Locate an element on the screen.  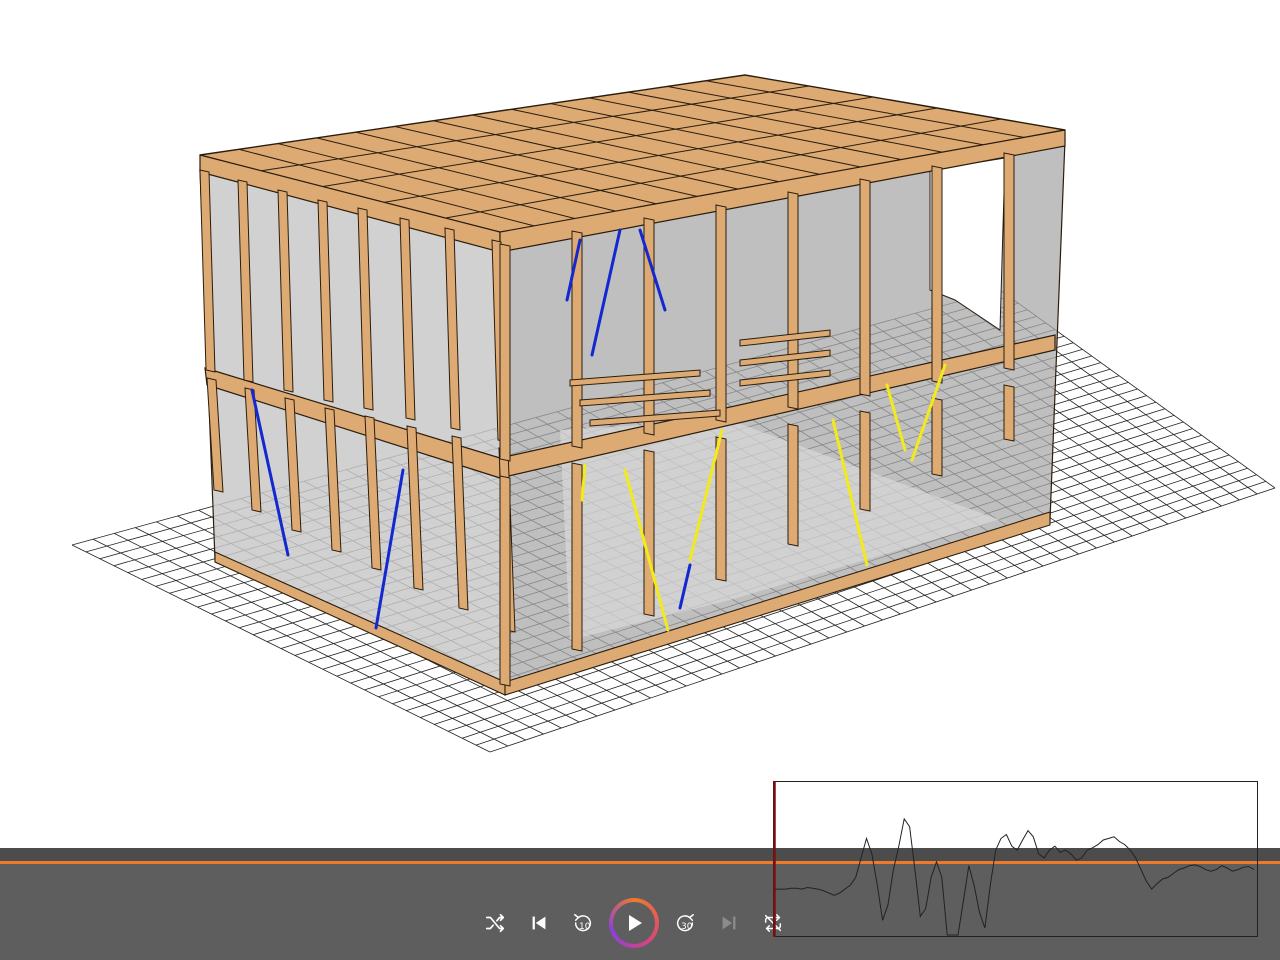
previous-button is located at coordinates (539, 923).